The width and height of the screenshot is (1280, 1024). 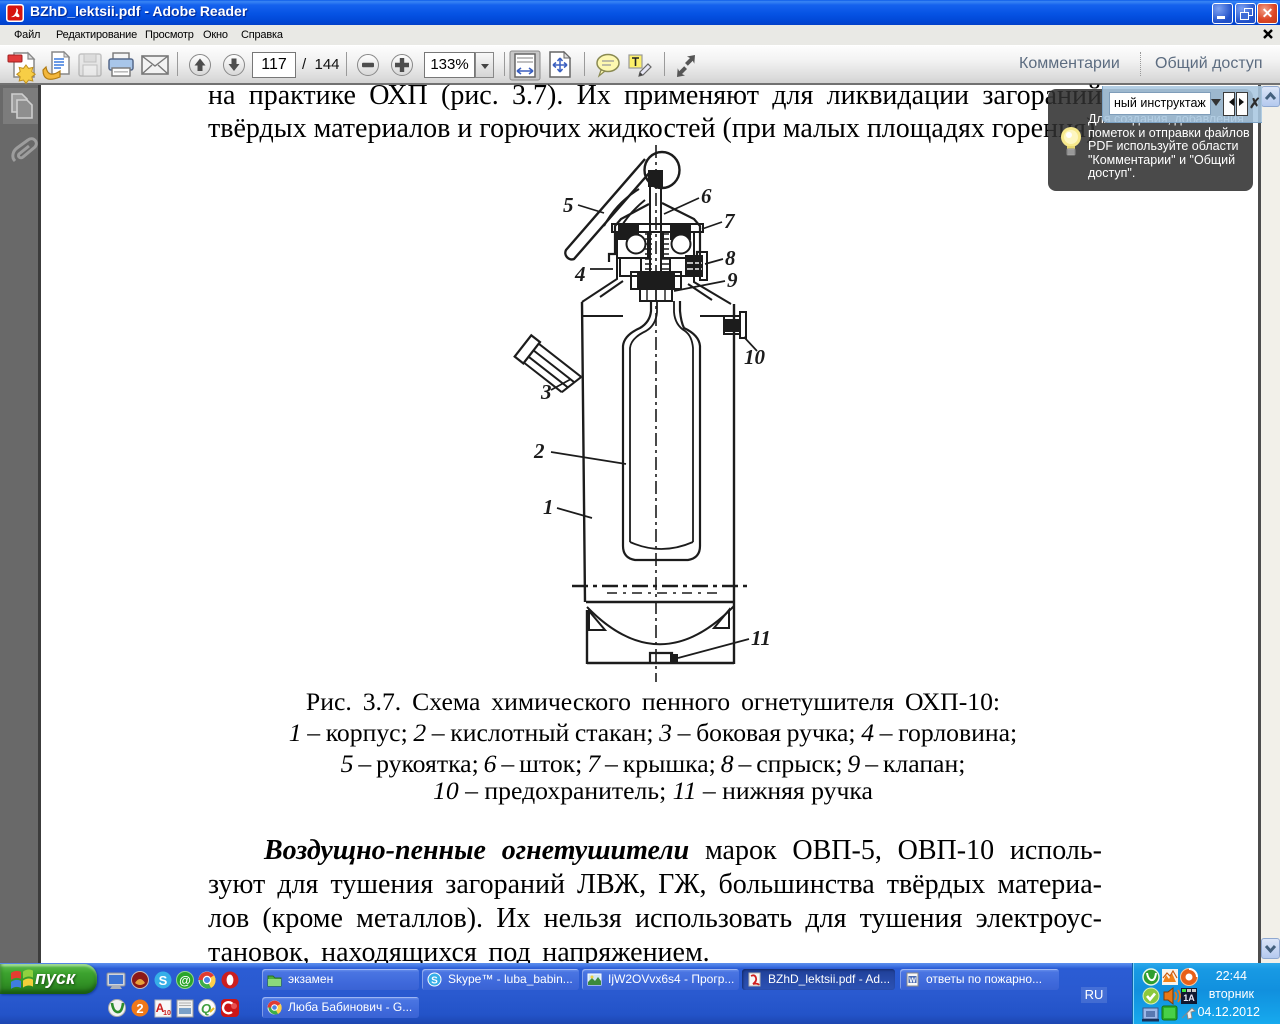 What do you see at coordinates (732, 280) in the screenshot?
I see `svg-text: 9` at bounding box center [732, 280].